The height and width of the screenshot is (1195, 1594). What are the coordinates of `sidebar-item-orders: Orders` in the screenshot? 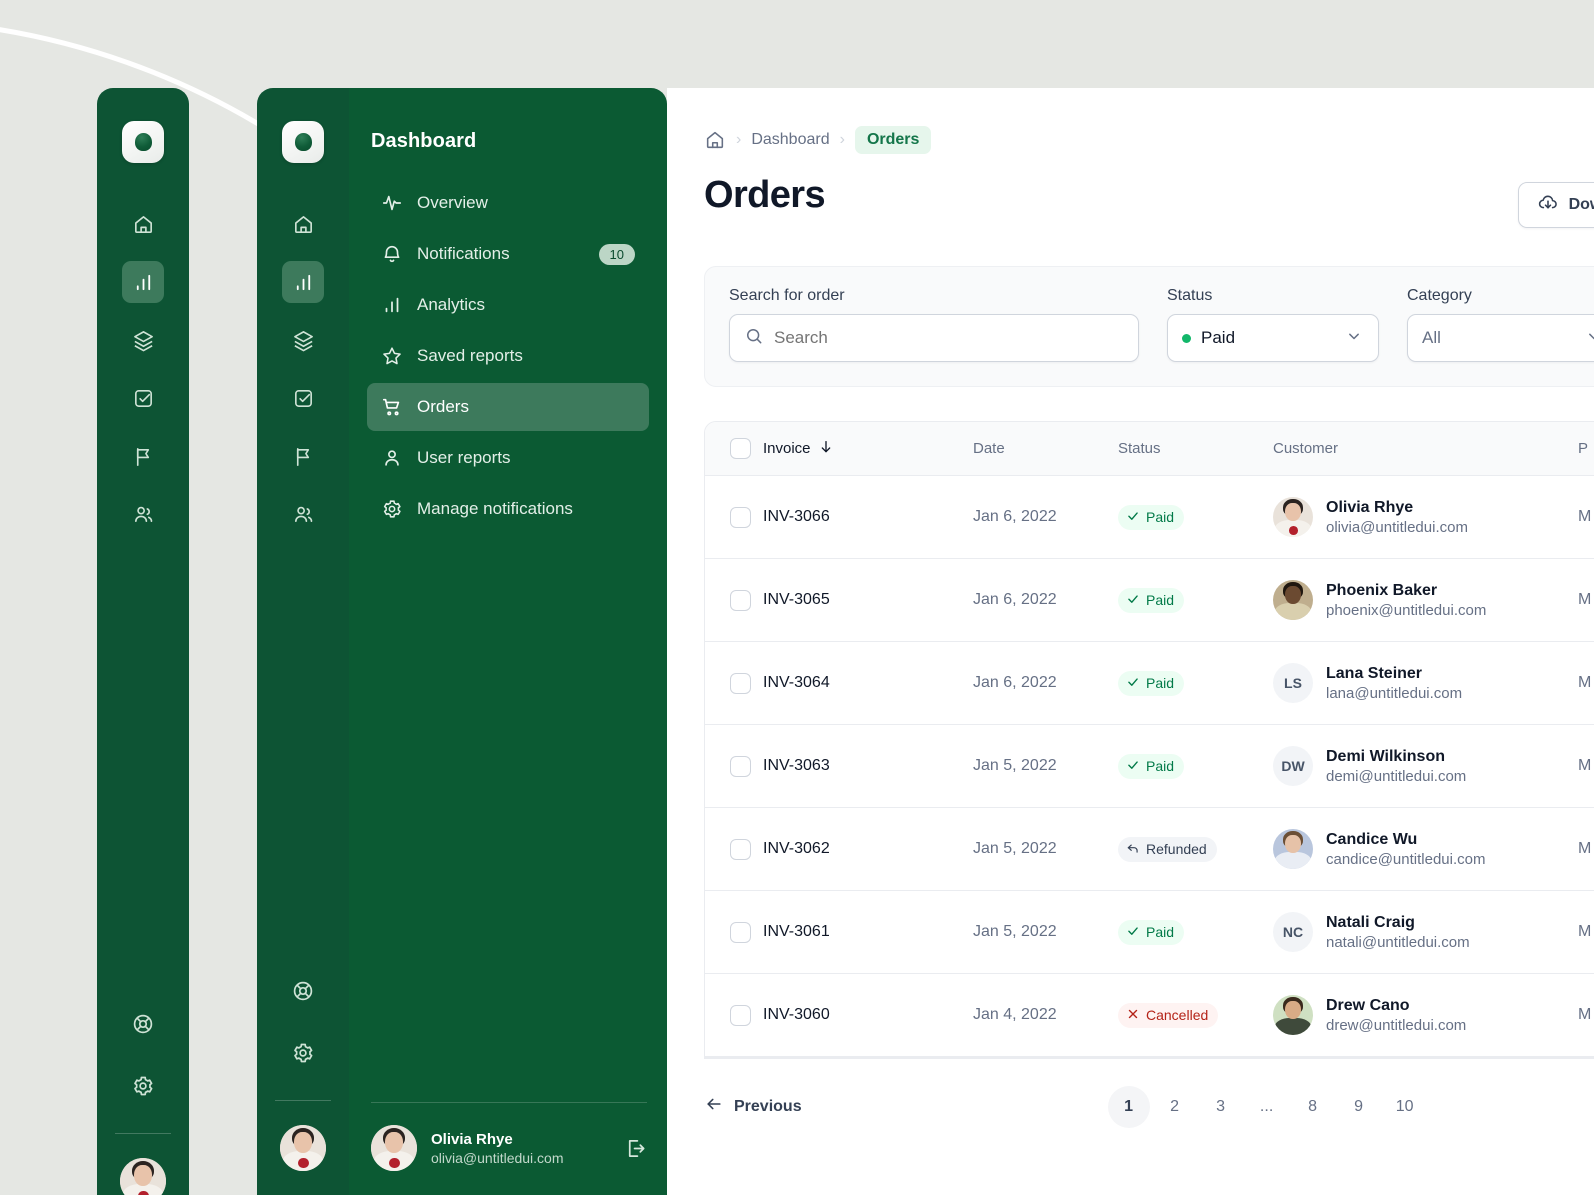 It's located at (508, 407).